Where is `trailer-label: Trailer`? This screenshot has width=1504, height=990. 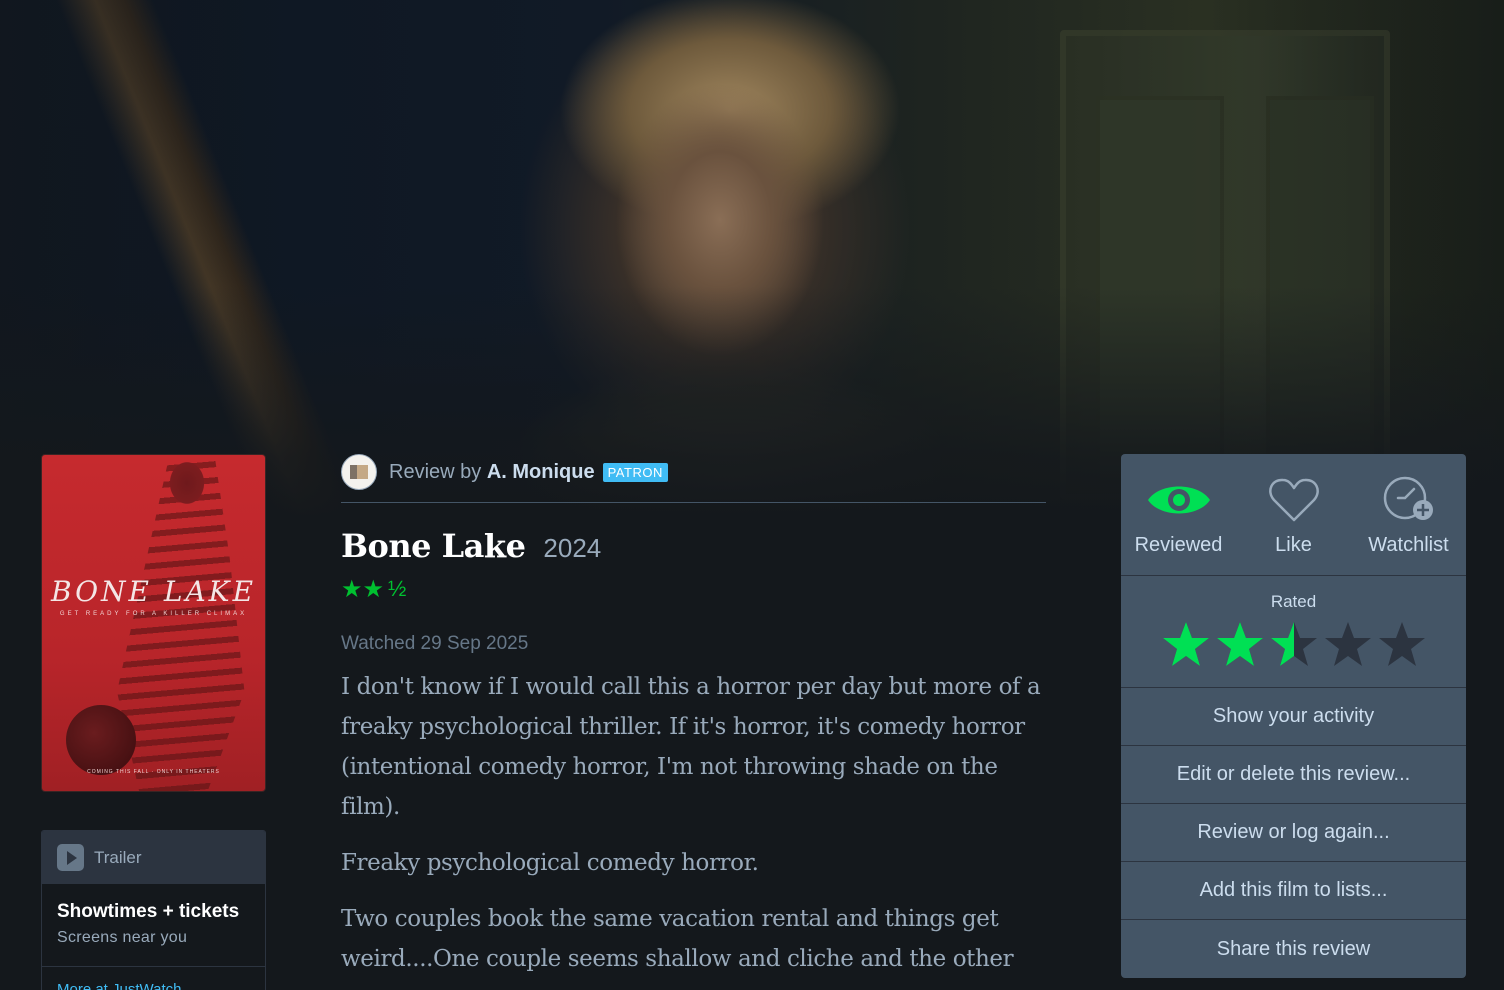 trailer-label: Trailer is located at coordinates (118, 857).